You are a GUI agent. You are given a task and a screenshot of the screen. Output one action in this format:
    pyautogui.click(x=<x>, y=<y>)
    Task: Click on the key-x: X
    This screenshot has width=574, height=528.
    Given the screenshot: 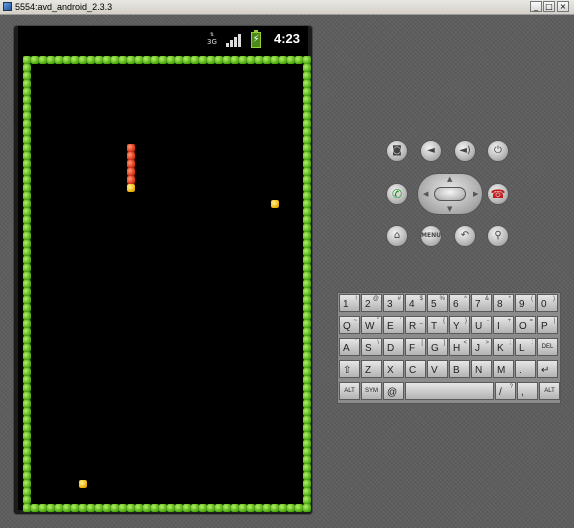 What is the action you would take?
    pyautogui.click(x=393, y=369)
    